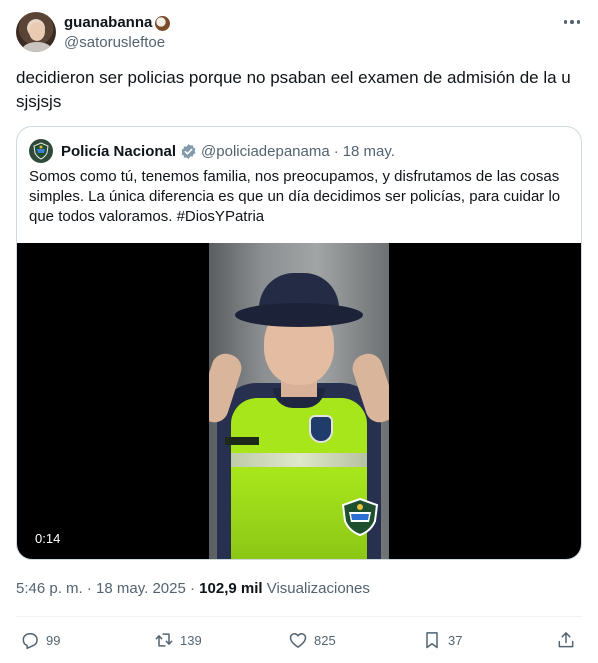  I want to click on coconut-icon, so click(163, 23).